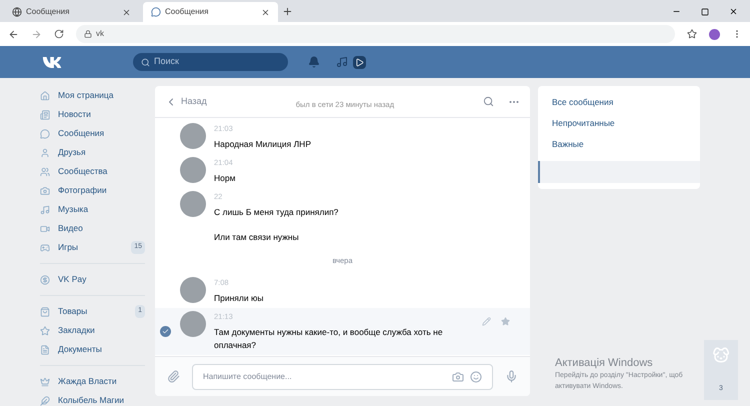 The height and width of the screenshot is (406, 750). Describe the element at coordinates (59, 34) in the screenshot. I see `reload-icon` at that location.